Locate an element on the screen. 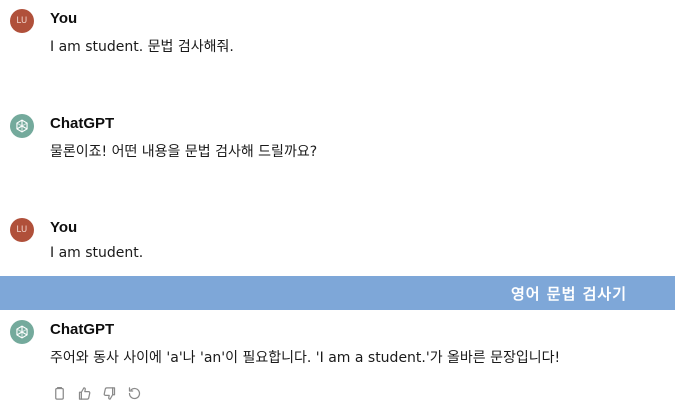 This screenshot has width=675, height=413. thumbs-up-button is located at coordinates (84, 393).